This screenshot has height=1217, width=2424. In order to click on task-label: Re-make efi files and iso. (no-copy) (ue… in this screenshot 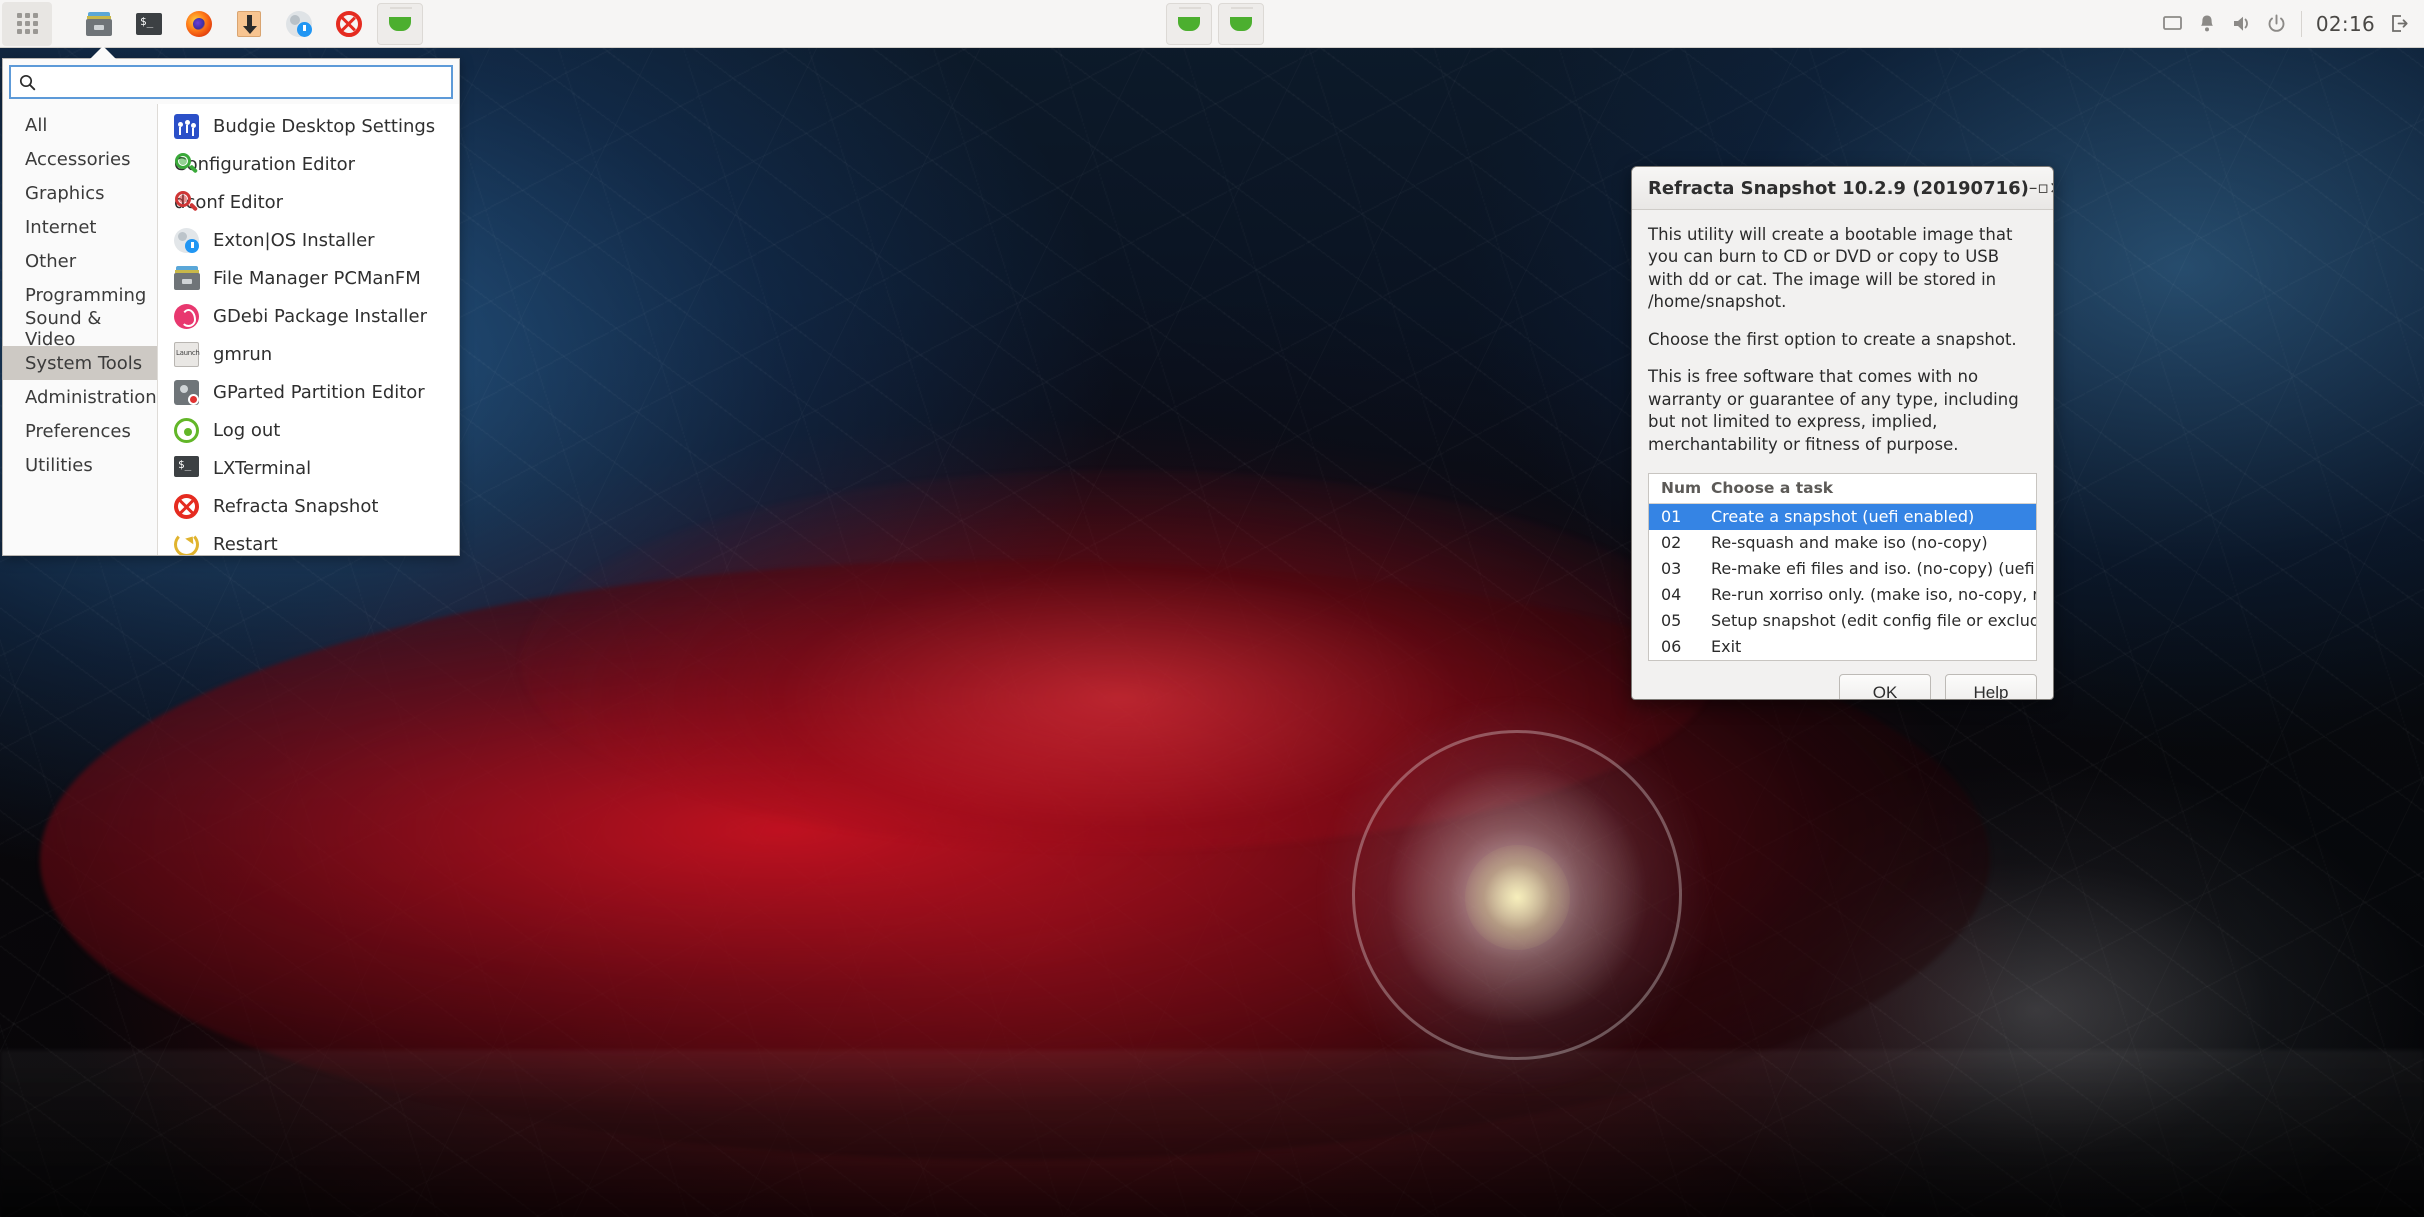, I will do `click(1873, 569)`.